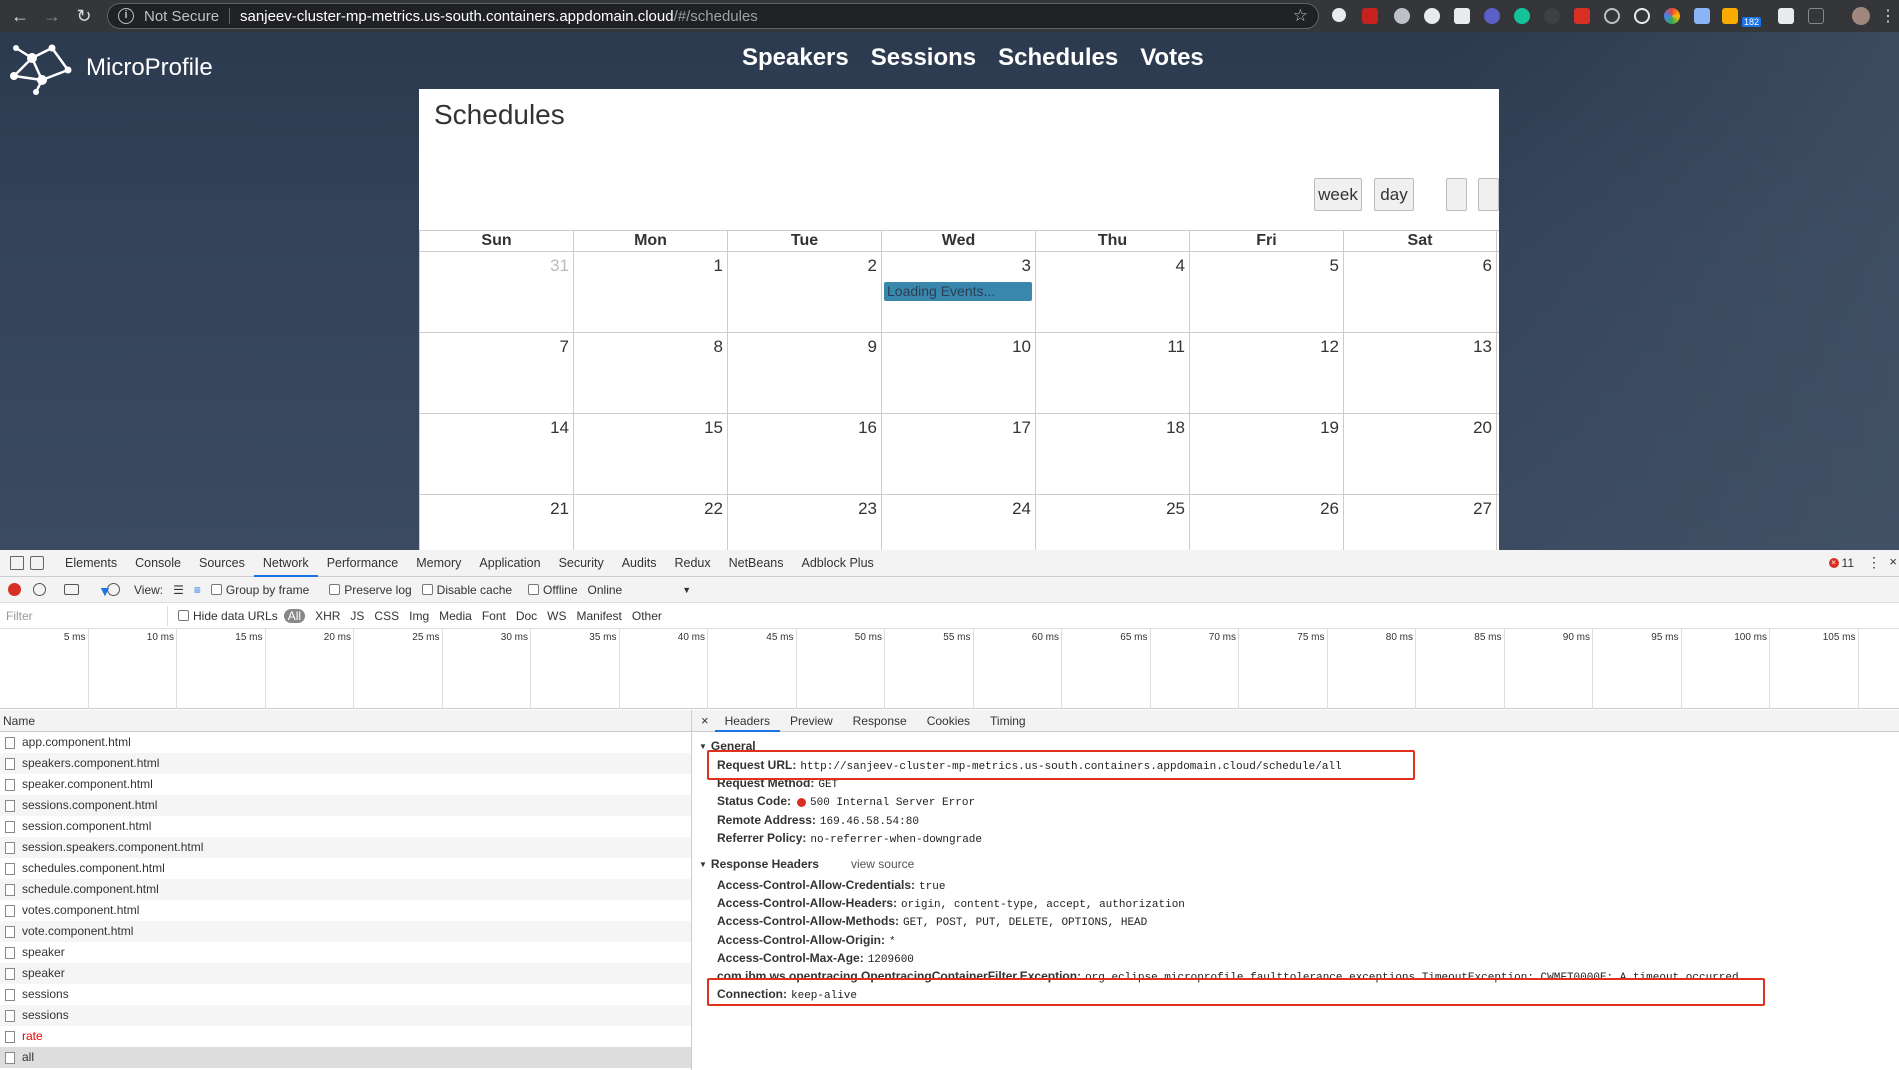 This screenshot has width=1899, height=1070. Describe the element at coordinates (958, 522) in the screenshot. I see `calendar-day: 24` at that location.